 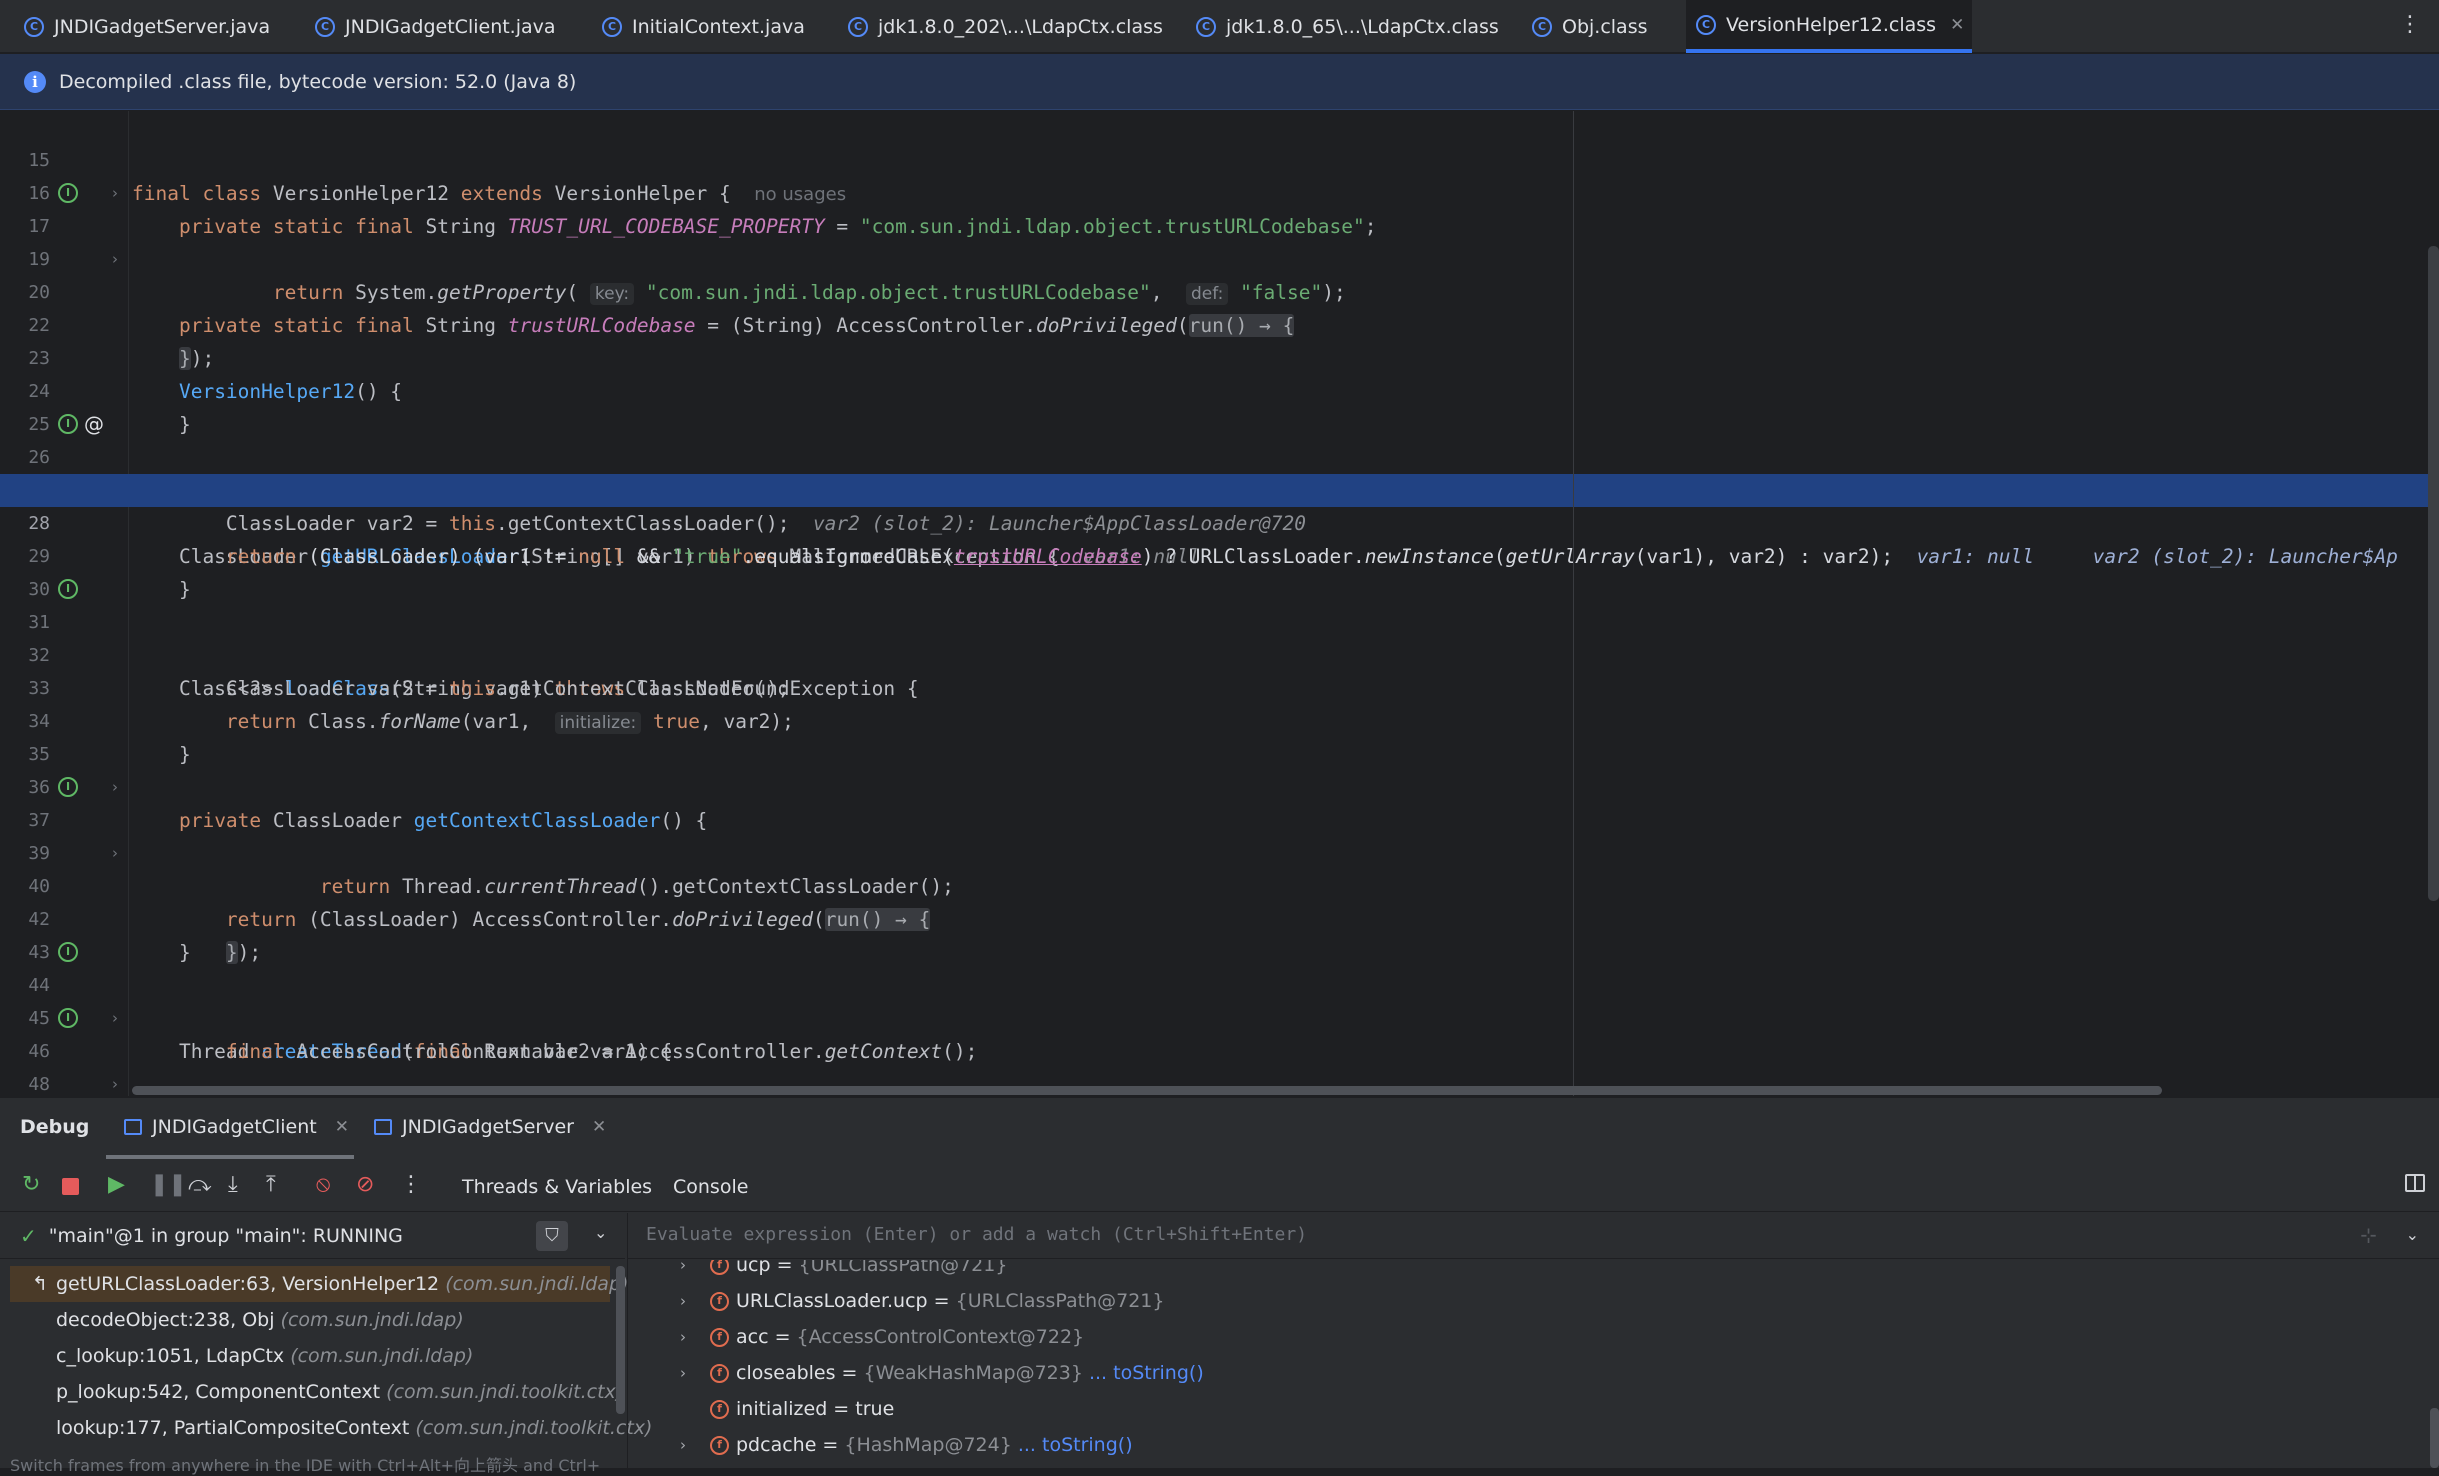 What do you see at coordinates (1342, 26) in the screenshot?
I see `tab-ldapctx-65-class: Cjdk1.8.0_65\...\LdapCtx.class` at bounding box center [1342, 26].